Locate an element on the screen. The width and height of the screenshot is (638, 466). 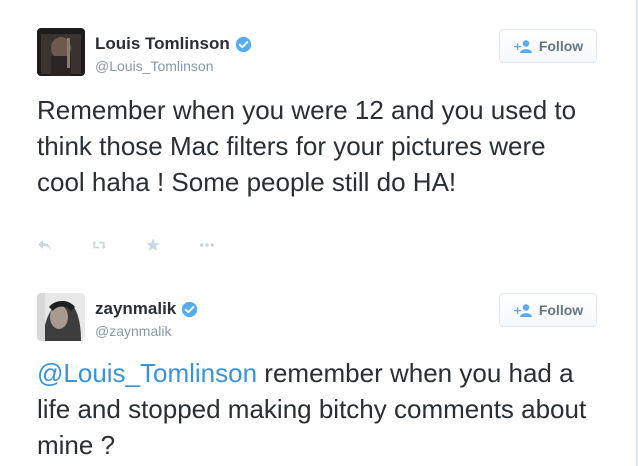
favorite-icon is located at coordinates (153, 245).